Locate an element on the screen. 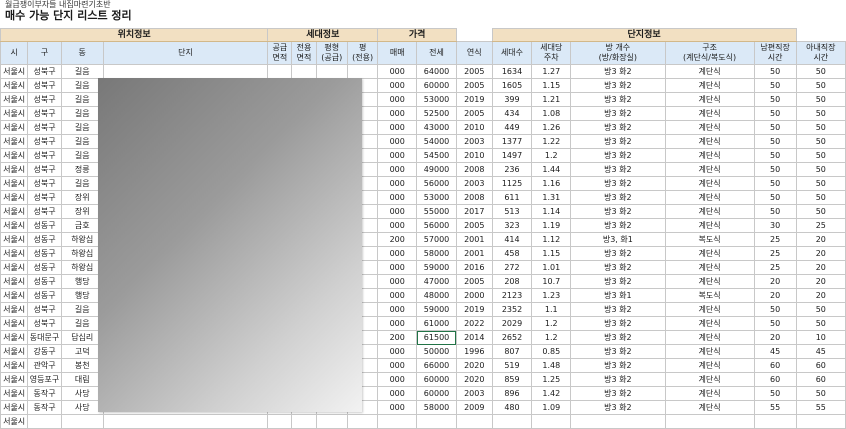 This screenshot has height=429, width=846. cell-park: 1.09 is located at coordinates (551, 407).